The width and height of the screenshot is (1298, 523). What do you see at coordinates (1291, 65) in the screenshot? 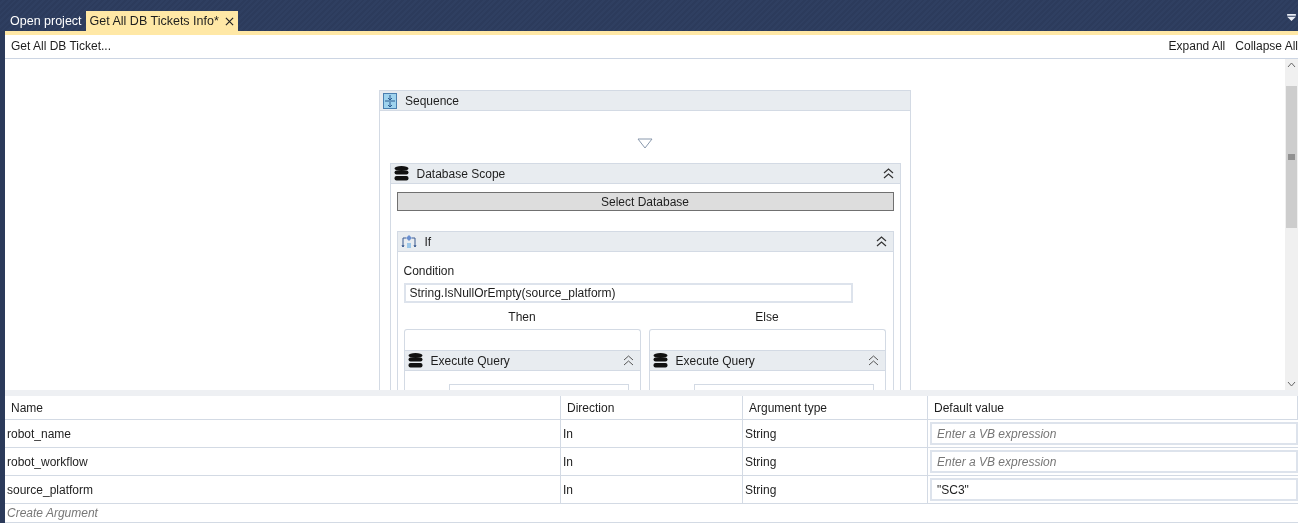
I see `scroll-up-icon` at bounding box center [1291, 65].